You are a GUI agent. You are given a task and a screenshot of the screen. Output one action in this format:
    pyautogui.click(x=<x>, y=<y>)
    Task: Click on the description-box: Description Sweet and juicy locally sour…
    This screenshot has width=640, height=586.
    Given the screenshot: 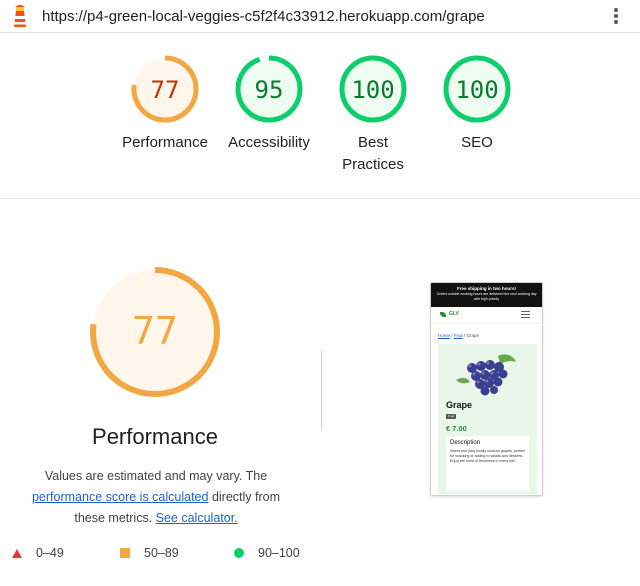 What is the action you would take?
    pyautogui.click(x=487, y=463)
    